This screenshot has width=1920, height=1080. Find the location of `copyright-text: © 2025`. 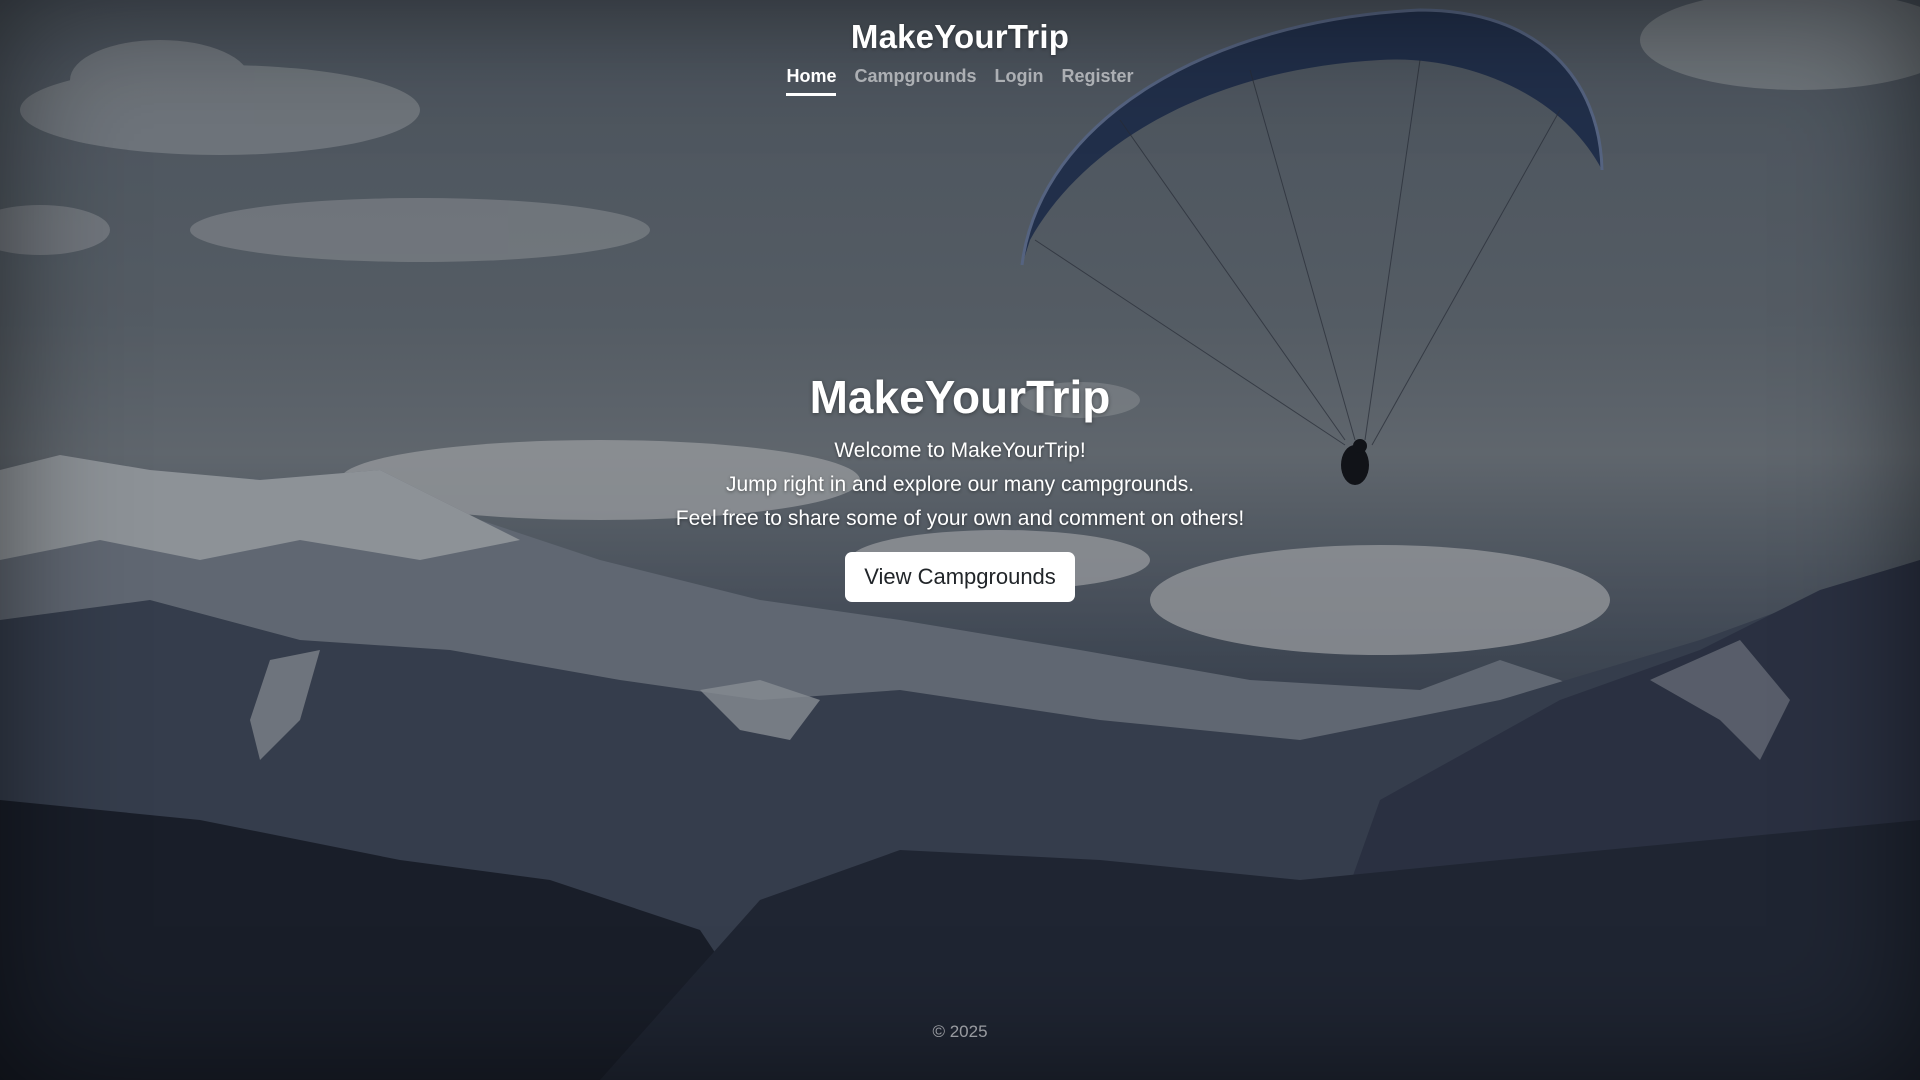

copyright-text: © 2025 is located at coordinates (960, 1031).